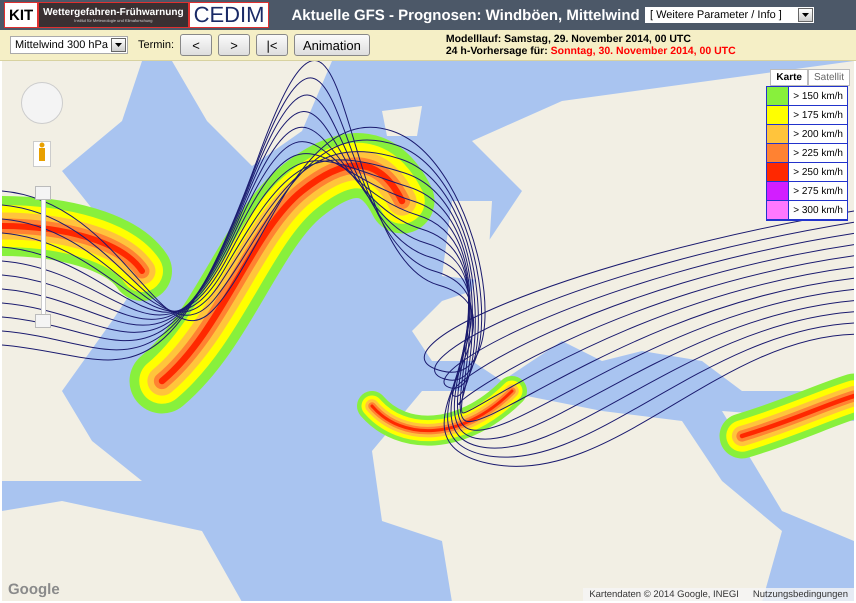 The image size is (856, 603). Describe the element at coordinates (818, 153) in the screenshot. I see `legend-label: > 225 km/h` at that location.